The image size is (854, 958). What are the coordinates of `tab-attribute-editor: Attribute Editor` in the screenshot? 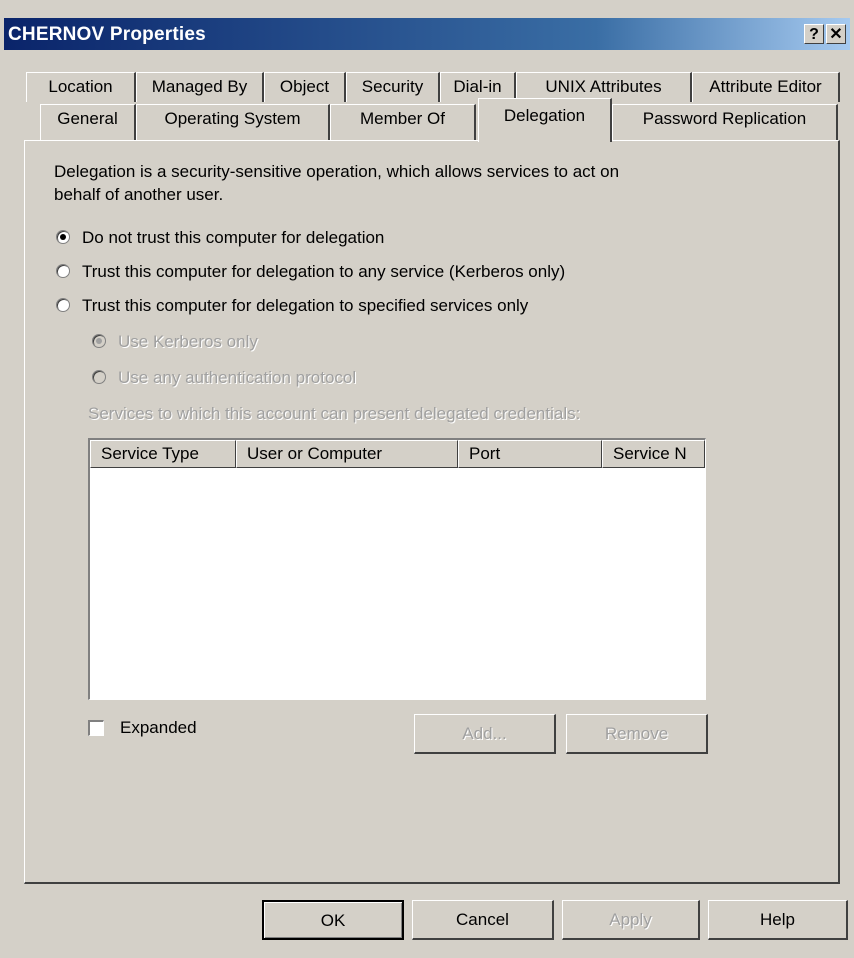 It's located at (766, 87).